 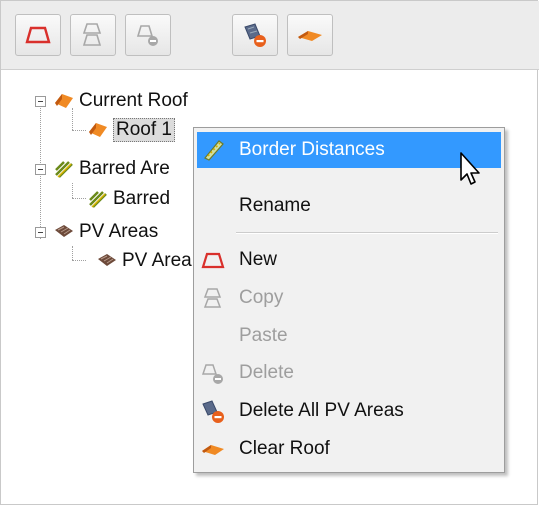 I want to click on copy-roof-button, so click(x=93, y=35).